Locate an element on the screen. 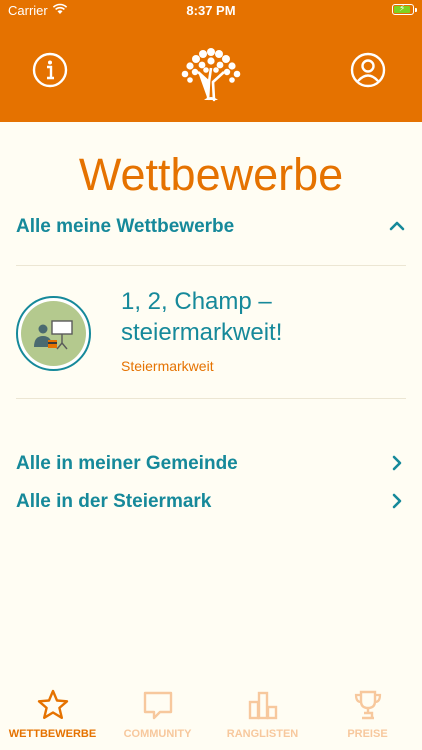 The width and height of the screenshot is (422, 750). my-competitions-label: Alle meine Wettbewerbe is located at coordinates (125, 226).